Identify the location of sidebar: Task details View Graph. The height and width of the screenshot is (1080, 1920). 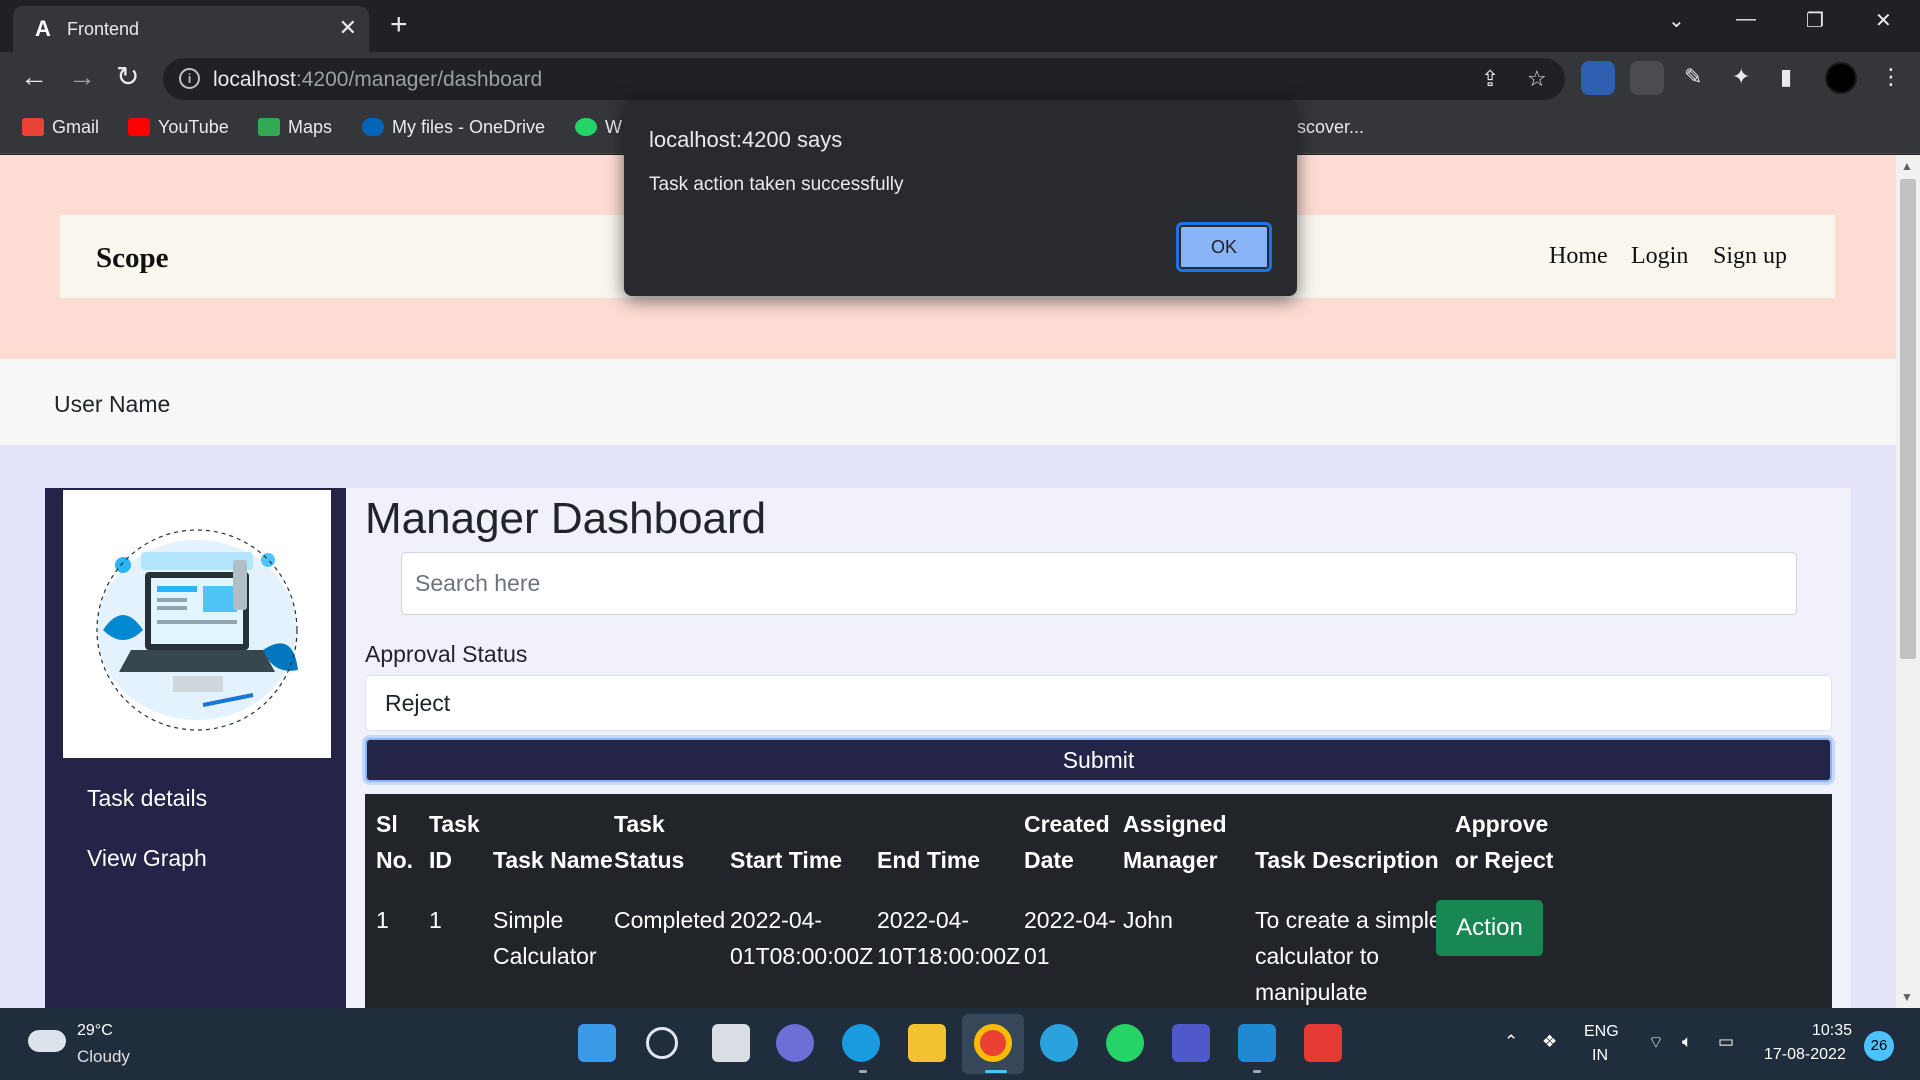
(195, 748).